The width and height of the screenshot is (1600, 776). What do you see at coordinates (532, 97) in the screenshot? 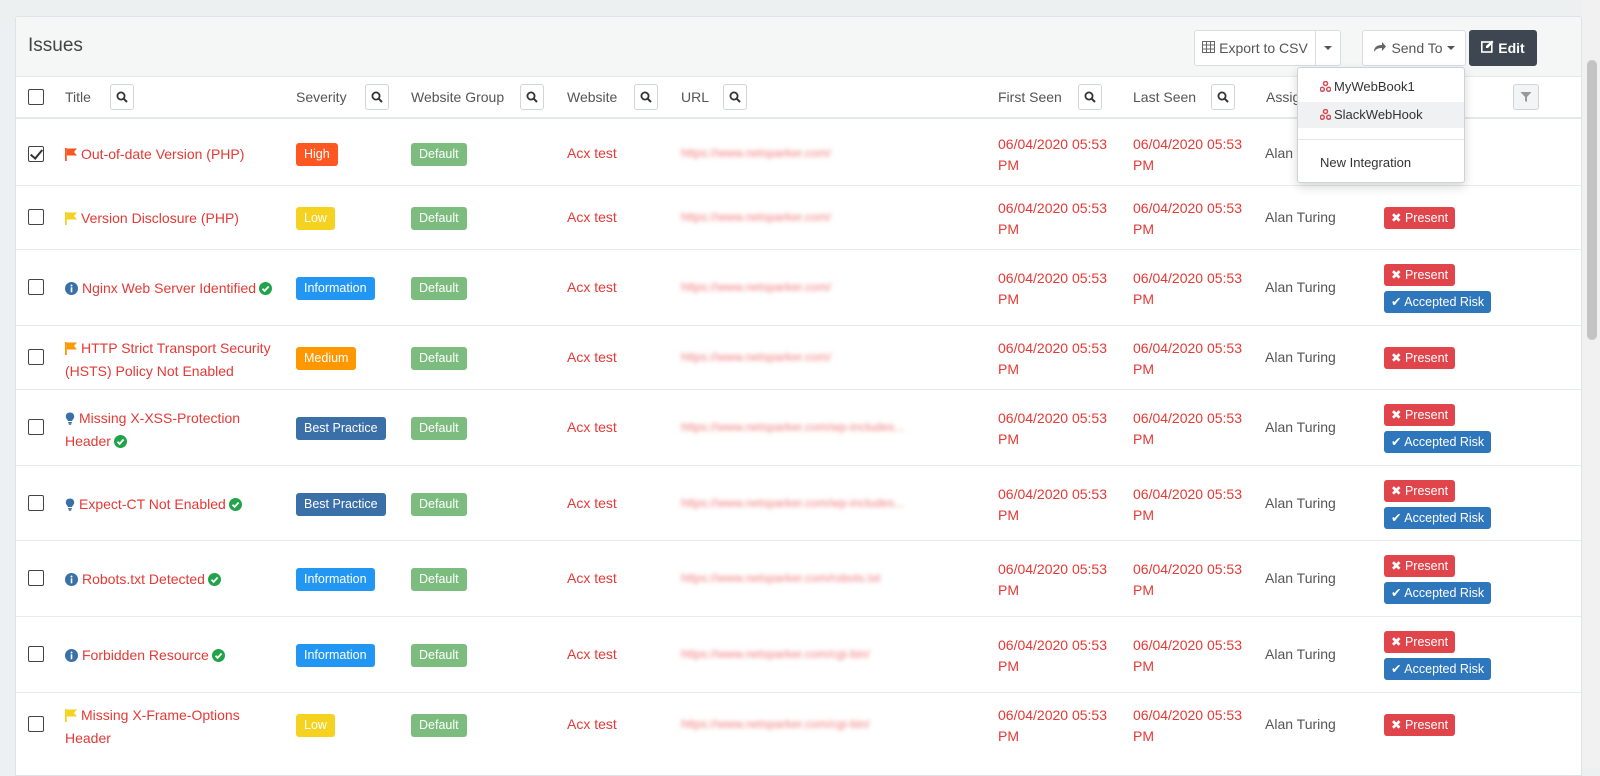
I see `website-group-search-button` at bounding box center [532, 97].